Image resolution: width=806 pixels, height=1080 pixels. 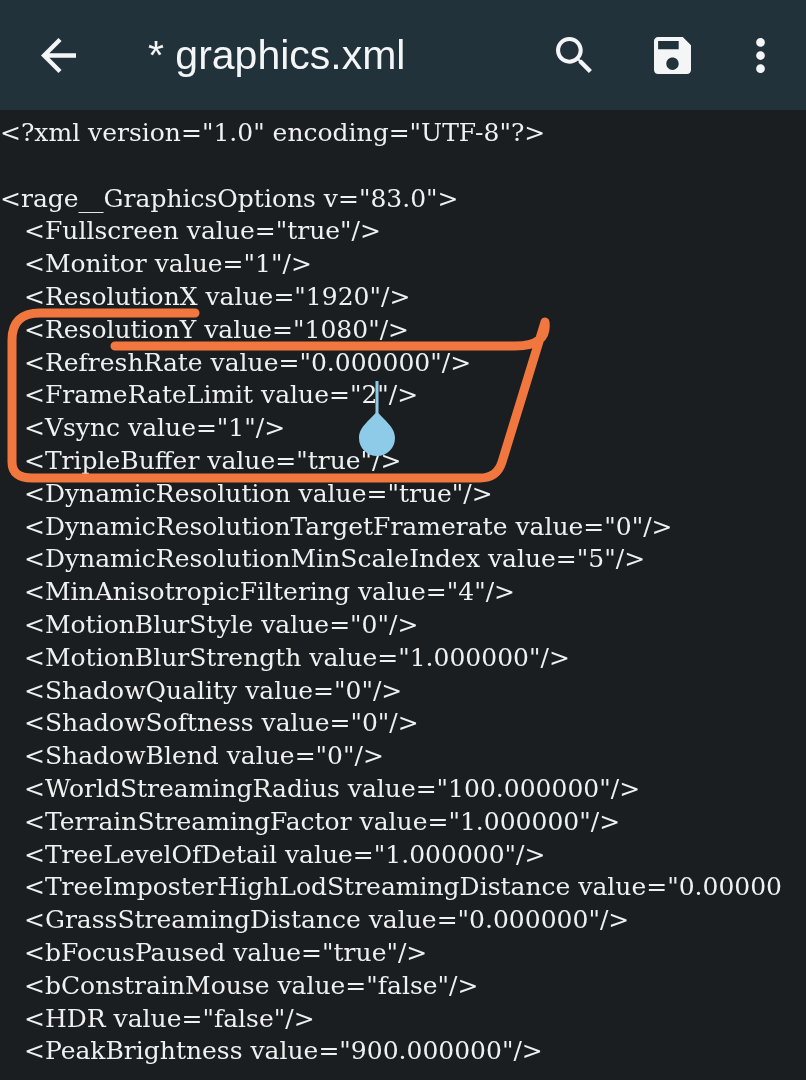 I want to click on code-line: <Fullscreen value="true"/>, so click(x=202, y=231).